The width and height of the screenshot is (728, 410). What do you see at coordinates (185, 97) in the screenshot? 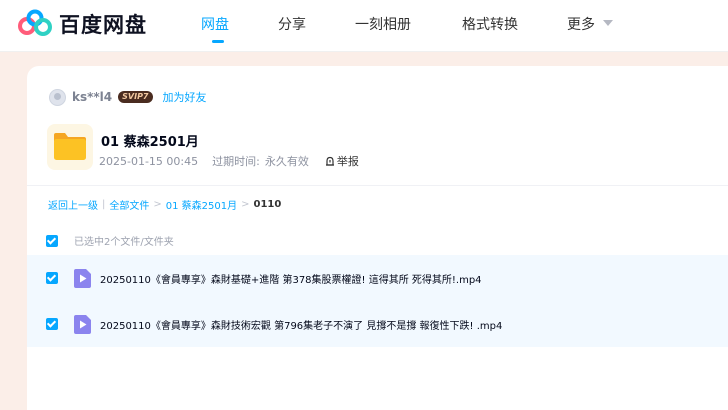
I see `add-friend-link: 加为好友` at bounding box center [185, 97].